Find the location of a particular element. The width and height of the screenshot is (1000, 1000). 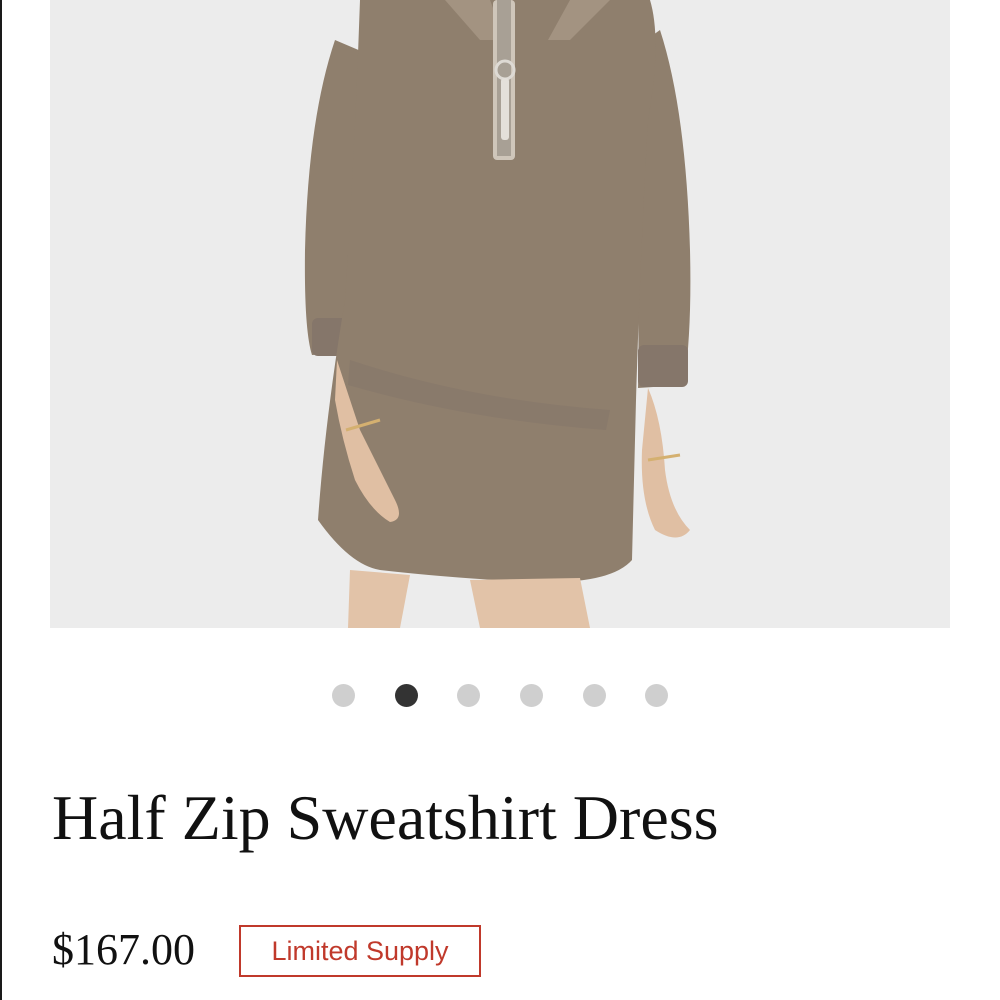

page-left-border is located at coordinates (1, 500).